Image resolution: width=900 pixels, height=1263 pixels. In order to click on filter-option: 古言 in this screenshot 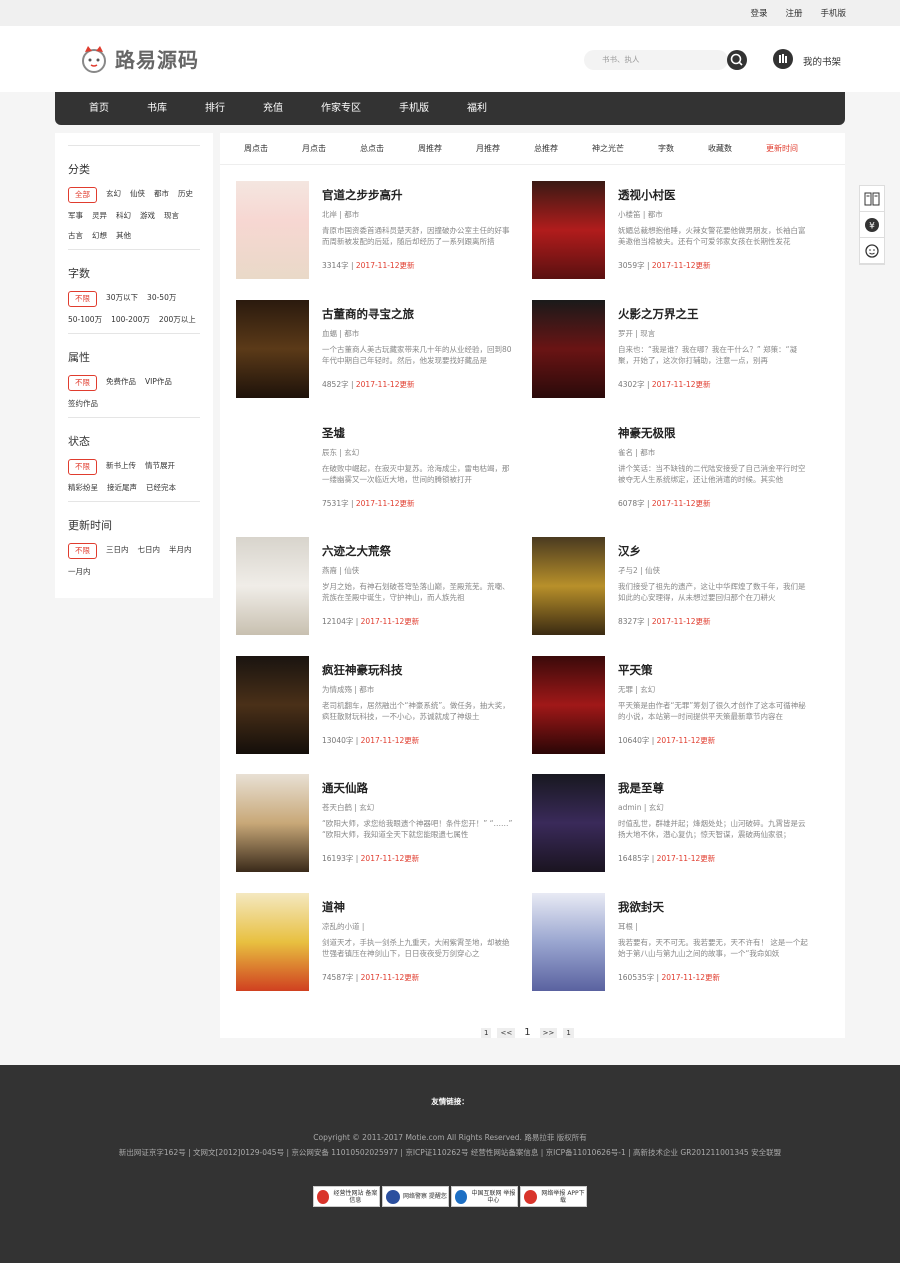, I will do `click(75, 236)`.